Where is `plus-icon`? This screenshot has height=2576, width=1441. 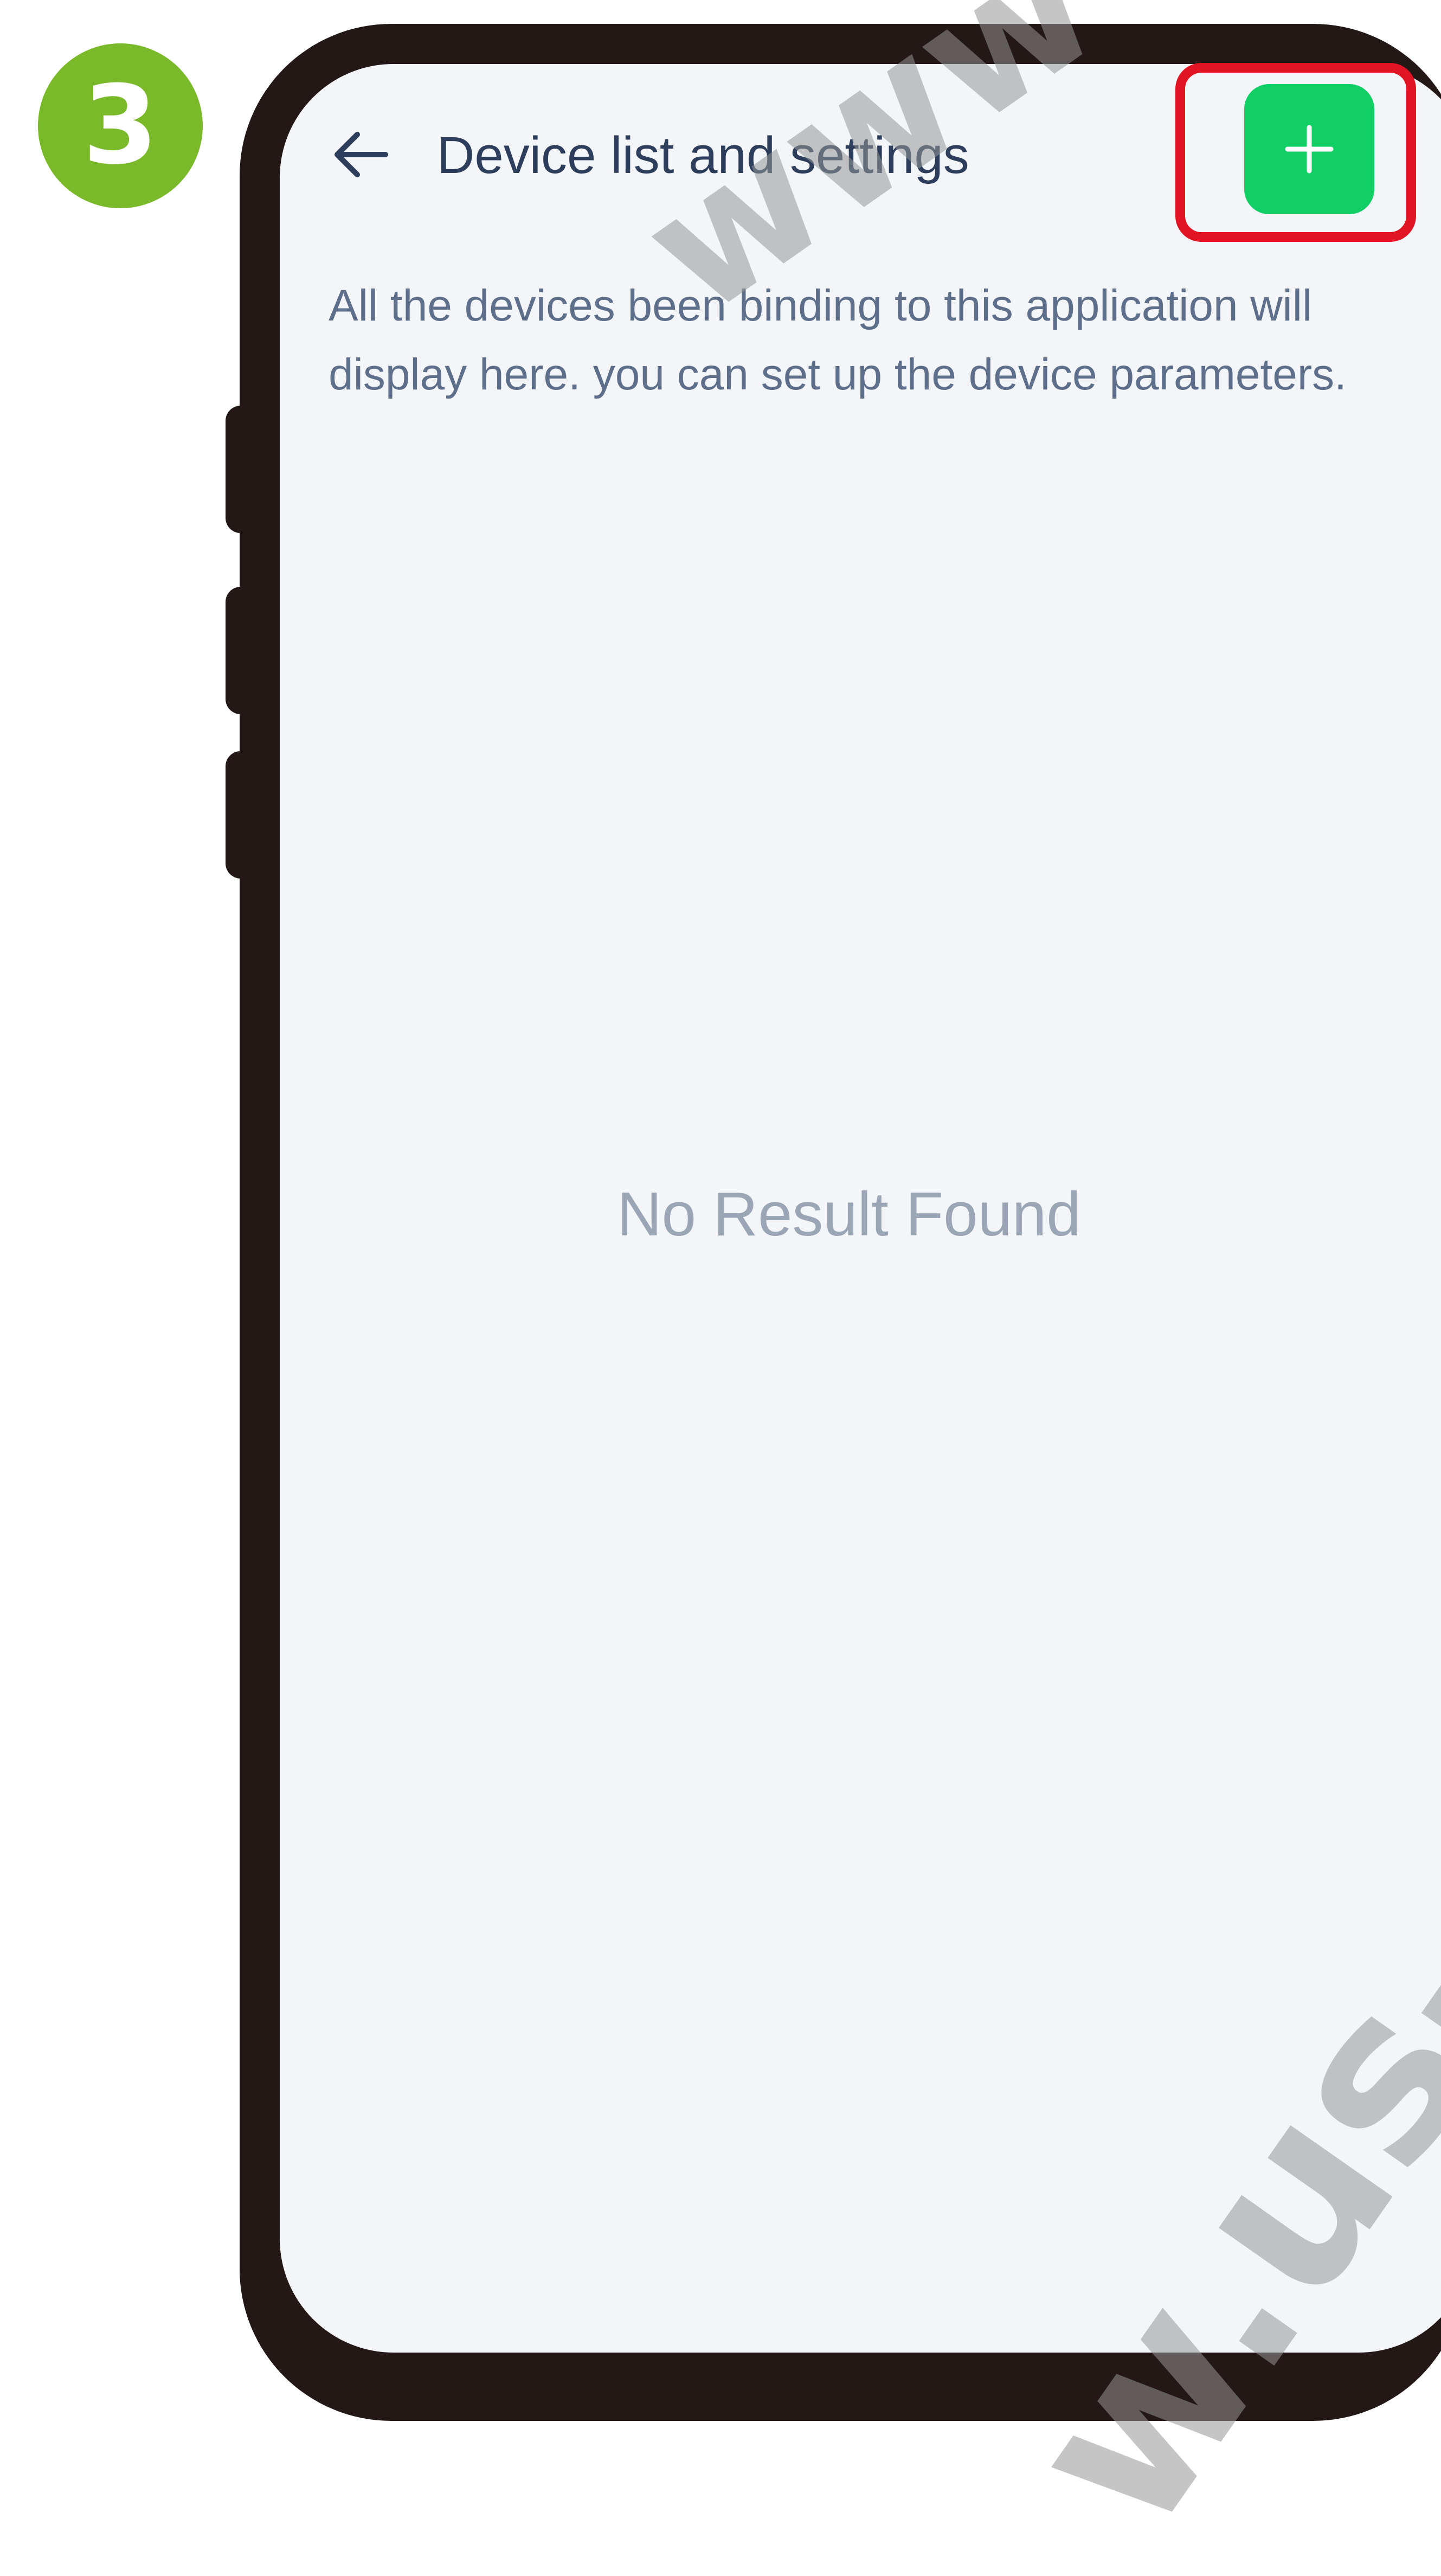 plus-icon is located at coordinates (1309, 149).